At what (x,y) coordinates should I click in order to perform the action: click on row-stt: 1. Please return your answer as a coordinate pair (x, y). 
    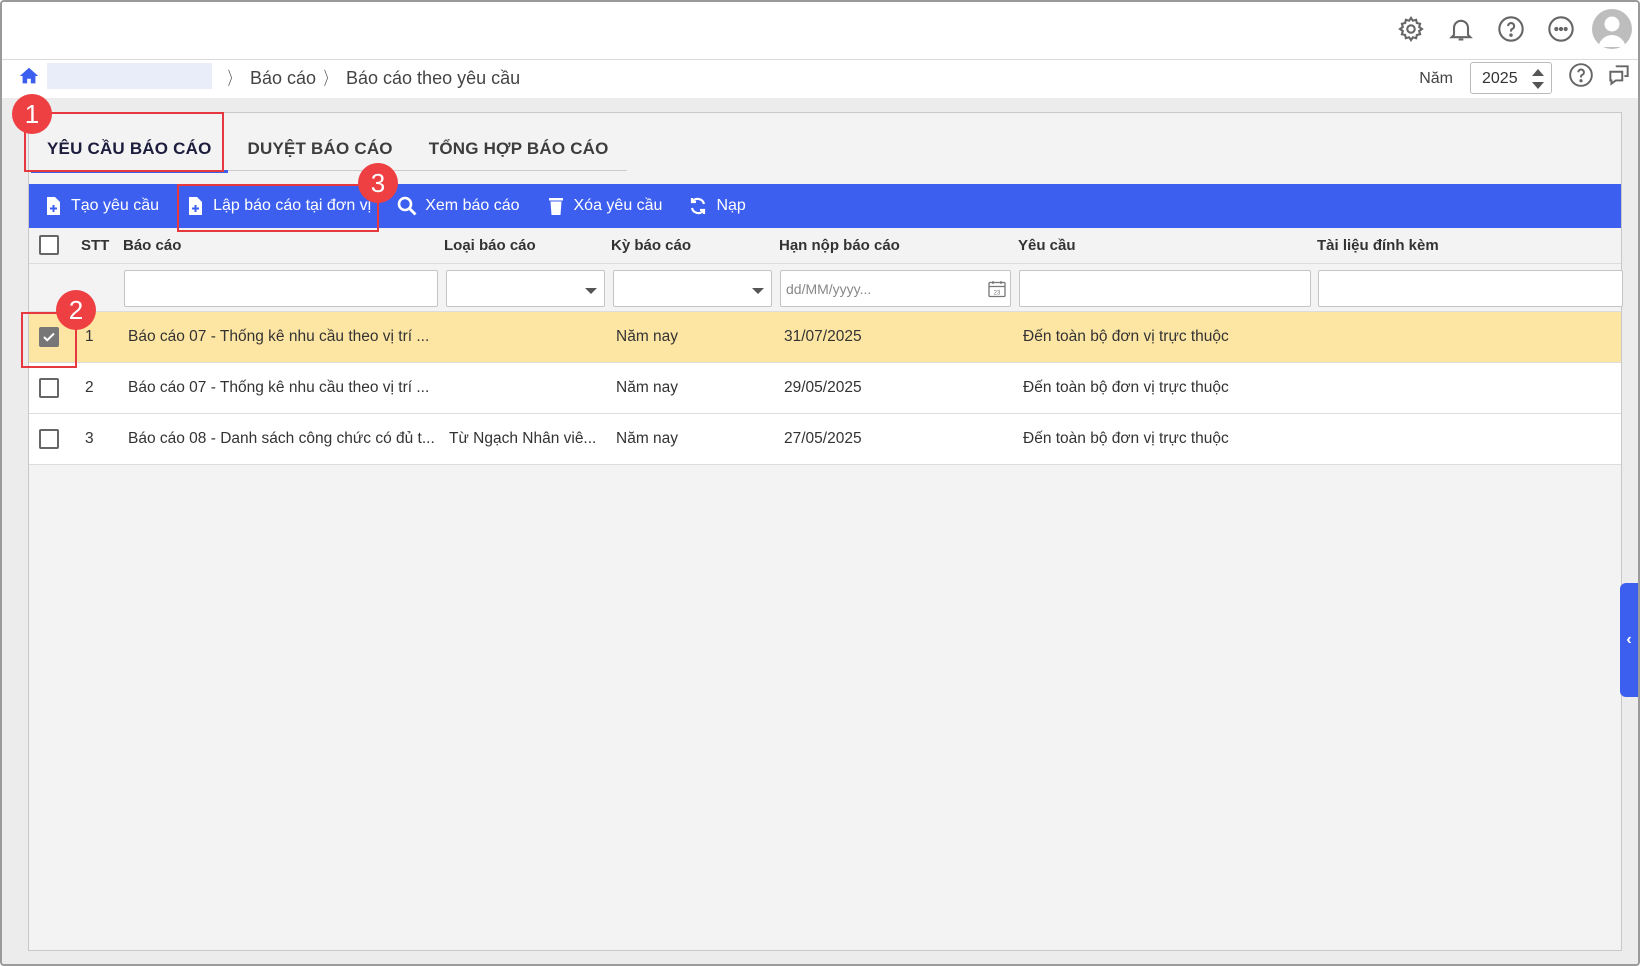
    Looking at the image, I should click on (89, 336).